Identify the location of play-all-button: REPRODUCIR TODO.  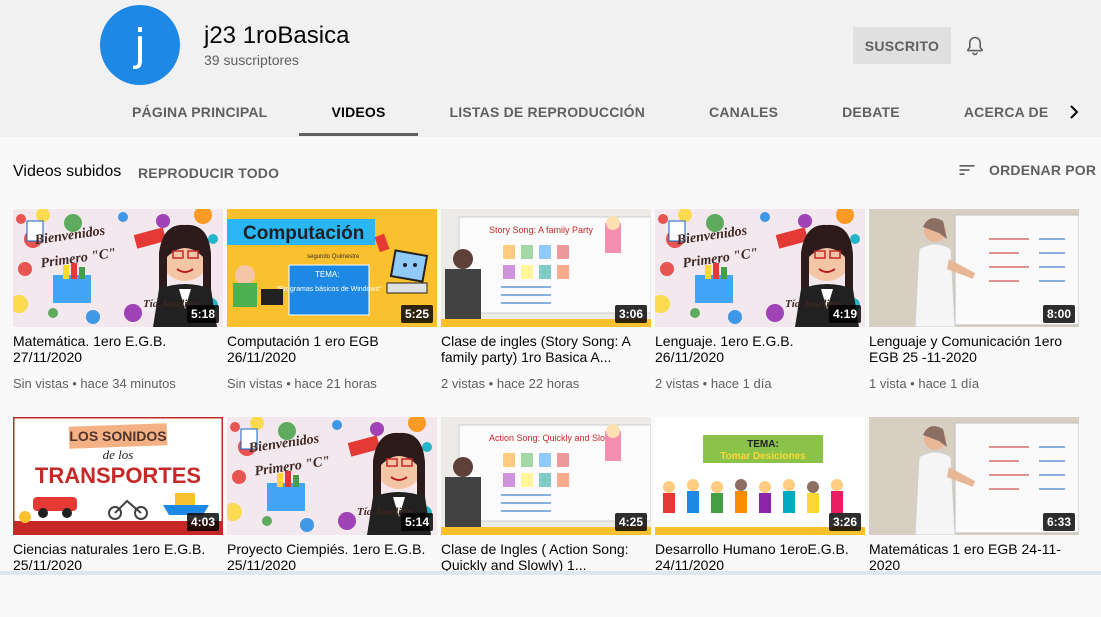
(208, 173).